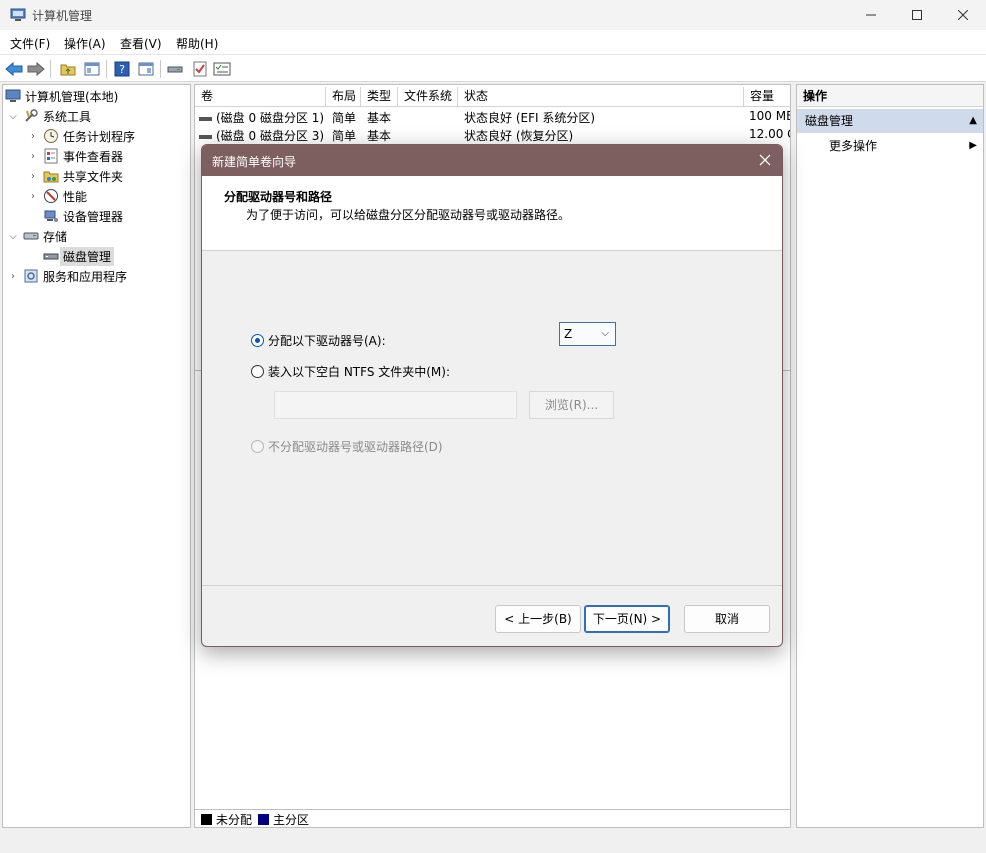 This screenshot has height=853, width=986. I want to click on volume-icon, so click(205, 118).